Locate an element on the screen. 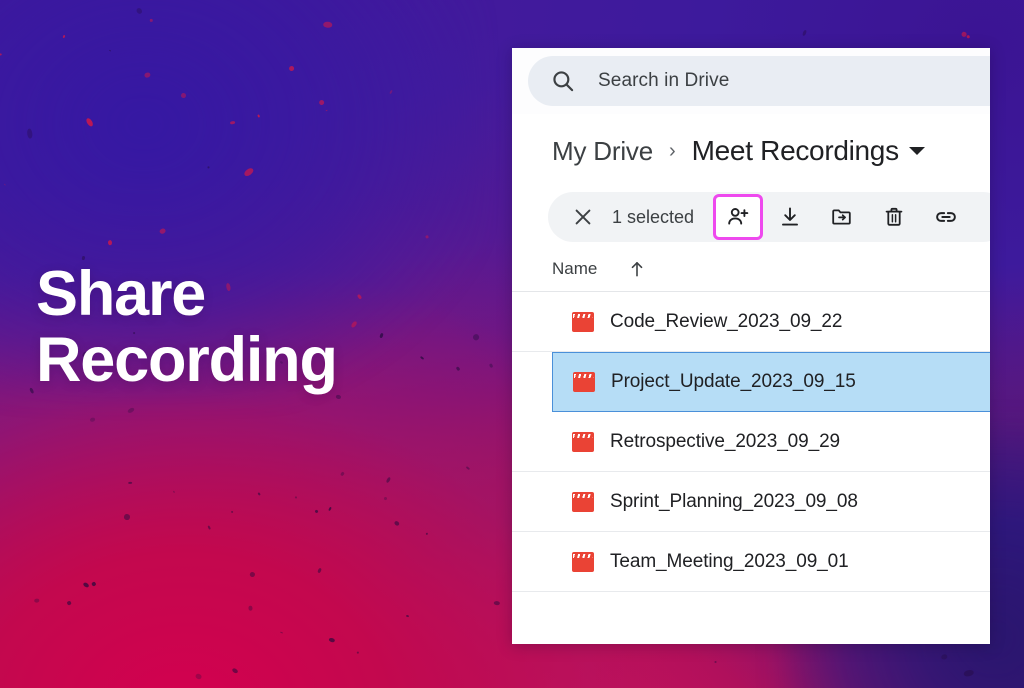 The width and height of the screenshot is (1024, 688). breadcrumb: My Drive › Meet Recordings is located at coordinates (751, 151).